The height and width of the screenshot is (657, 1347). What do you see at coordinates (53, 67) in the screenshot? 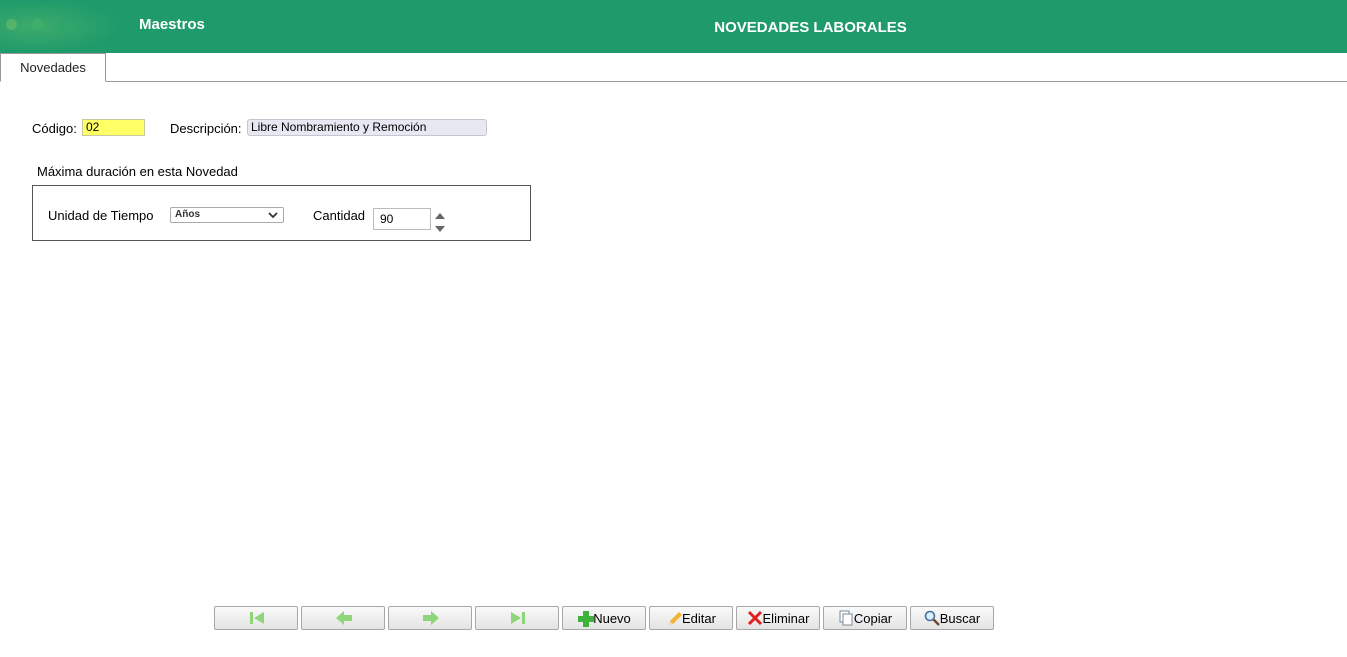
I see `tab-novedades: Novedades` at bounding box center [53, 67].